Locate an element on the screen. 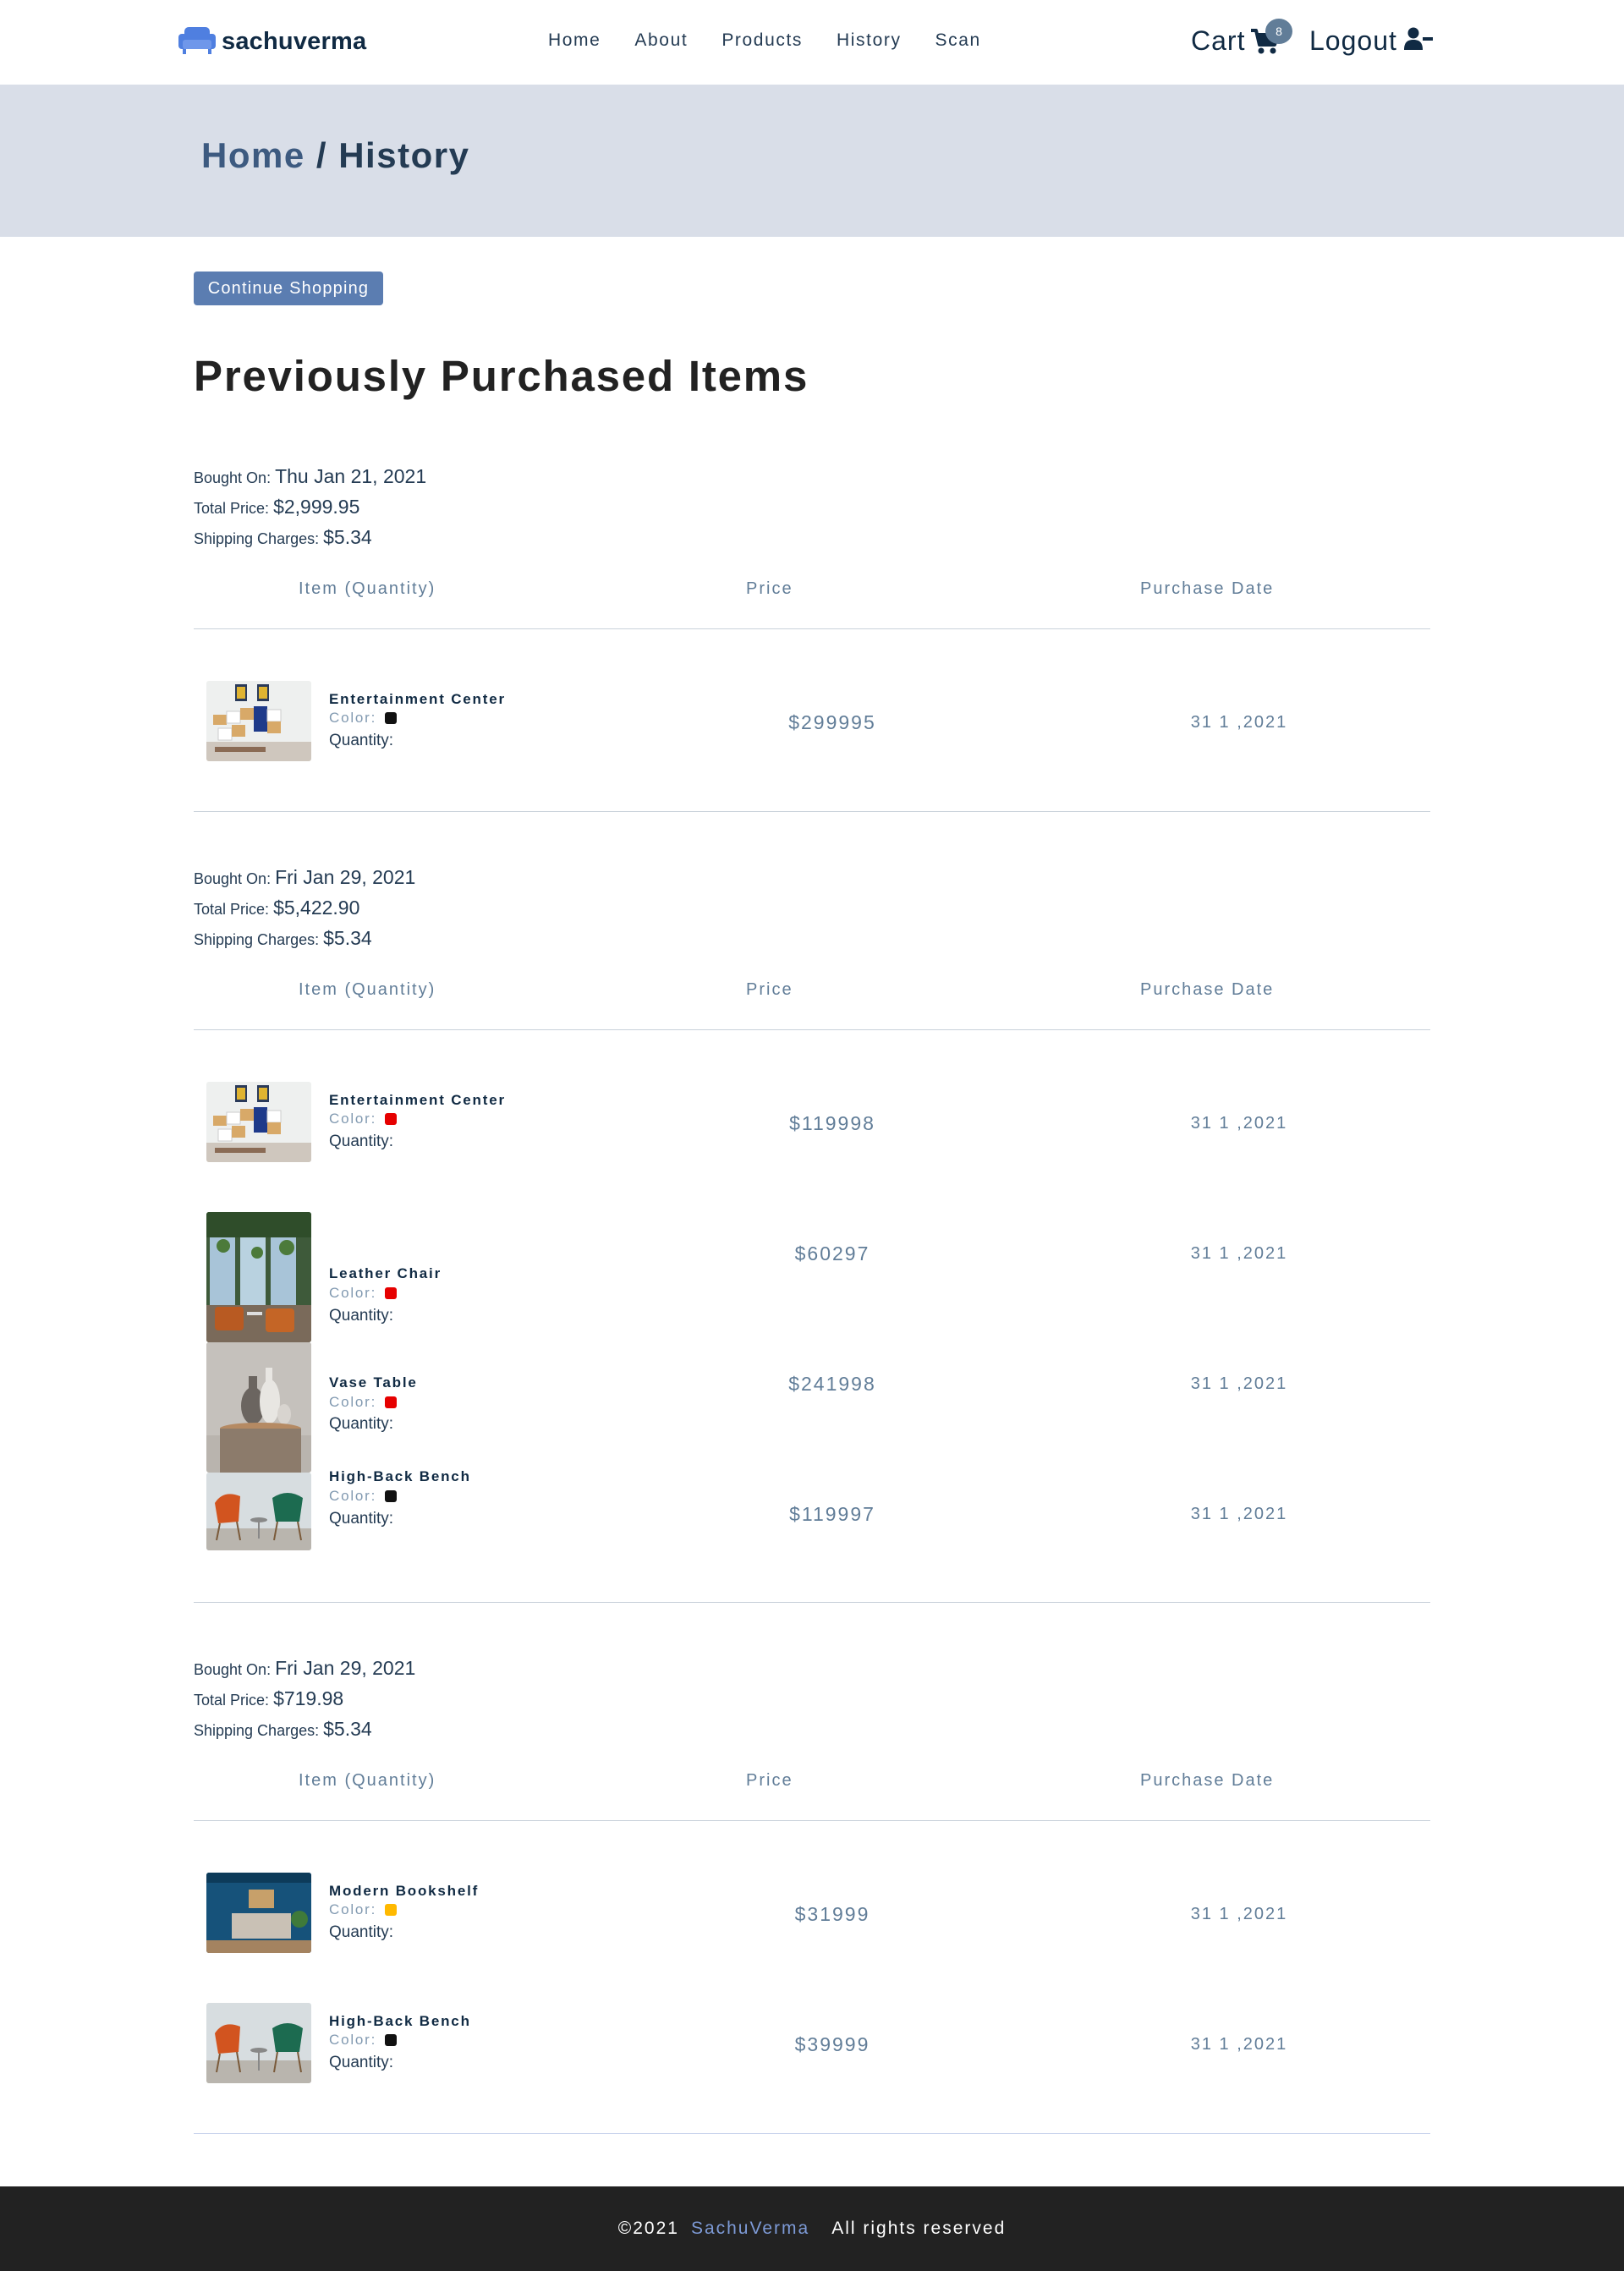 The height and width of the screenshot is (2271, 1624). item-price: $299995 is located at coordinates (832, 722).